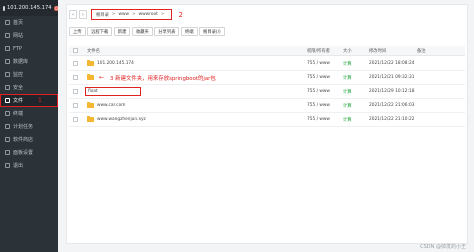 The height and width of the screenshot is (252, 474). What do you see at coordinates (21, 62) in the screenshot?
I see `sidebar-item-label: 数据库` at bounding box center [21, 62].